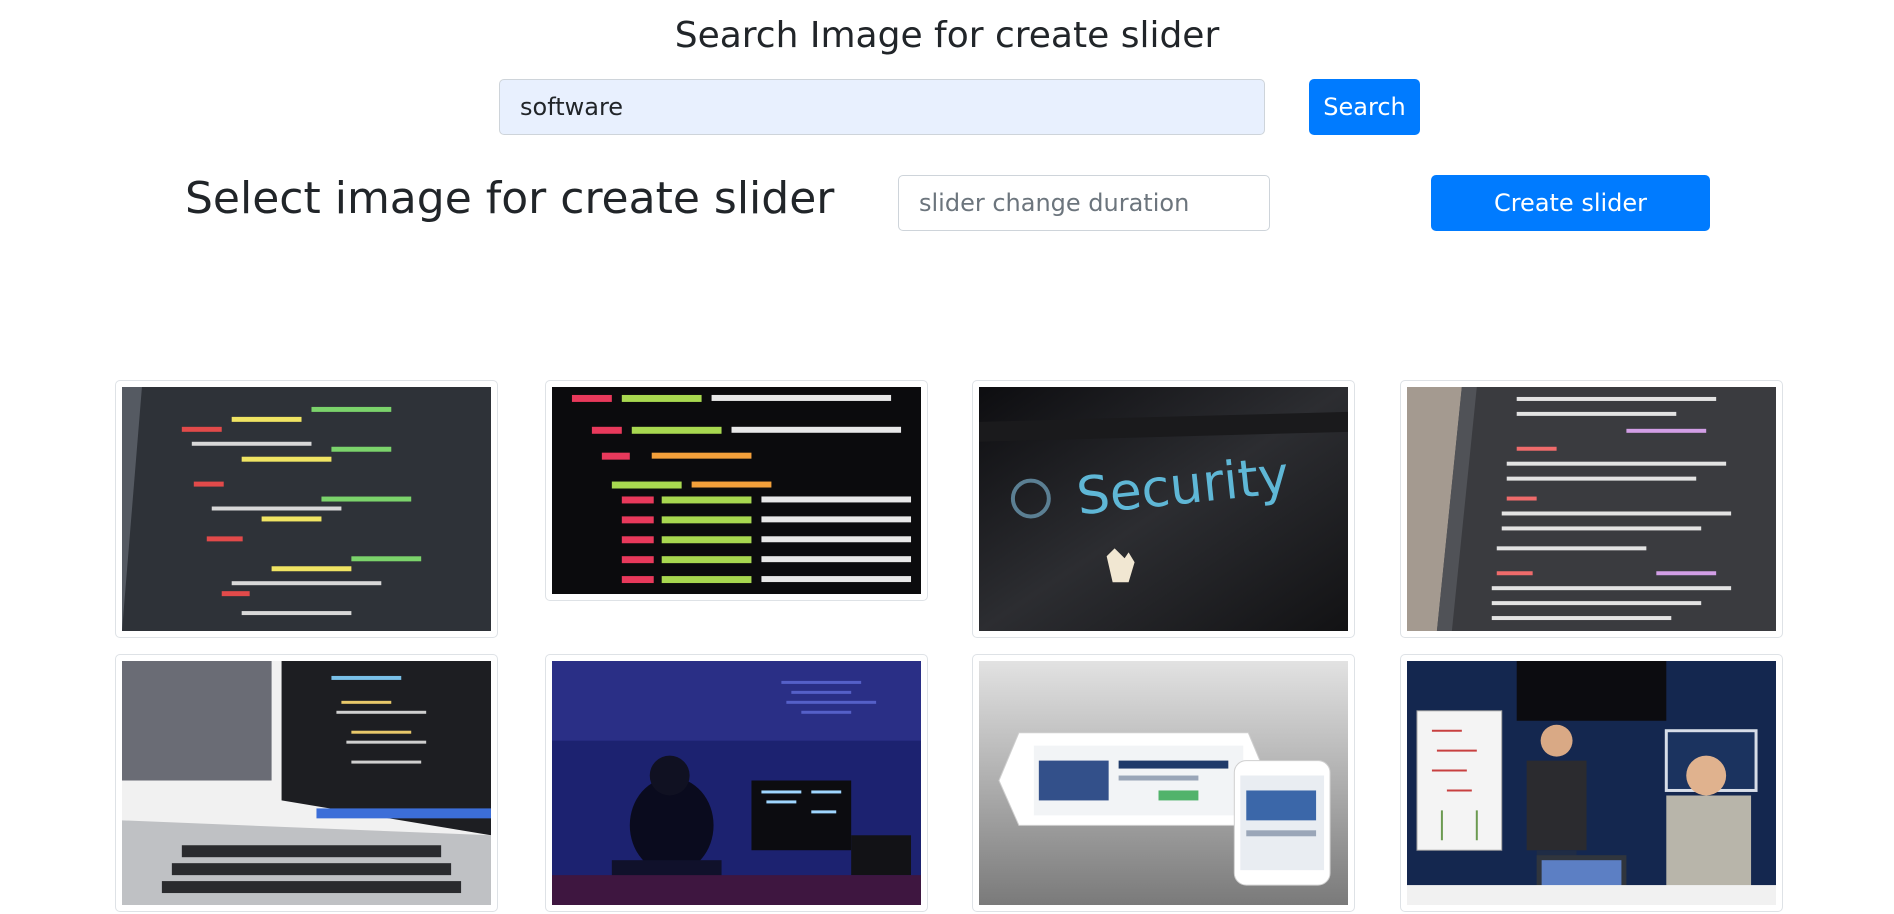 The height and width of the screenshot is (914, 1894). What do you see at coordinates (1570, 203) in the screenshot?
I see `create-slider-button: Create slider` at bounding box center [1570, 203].